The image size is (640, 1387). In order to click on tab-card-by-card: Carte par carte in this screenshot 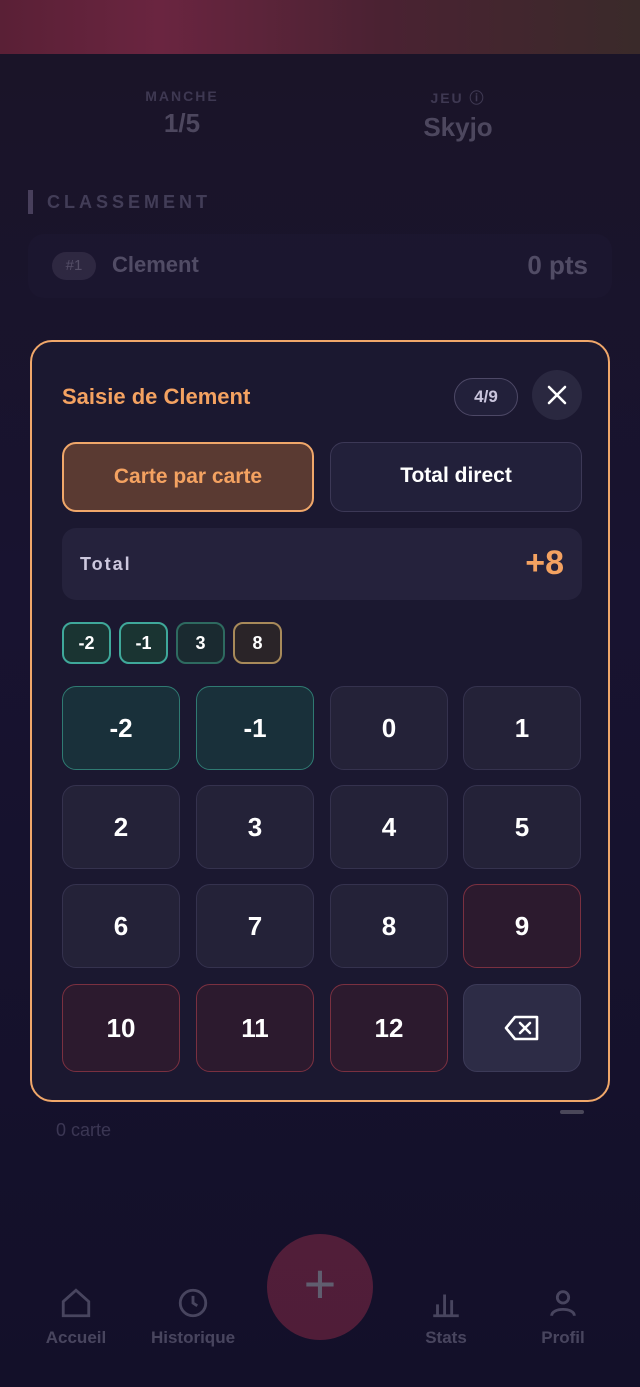, I will do `click(188, 477)`.